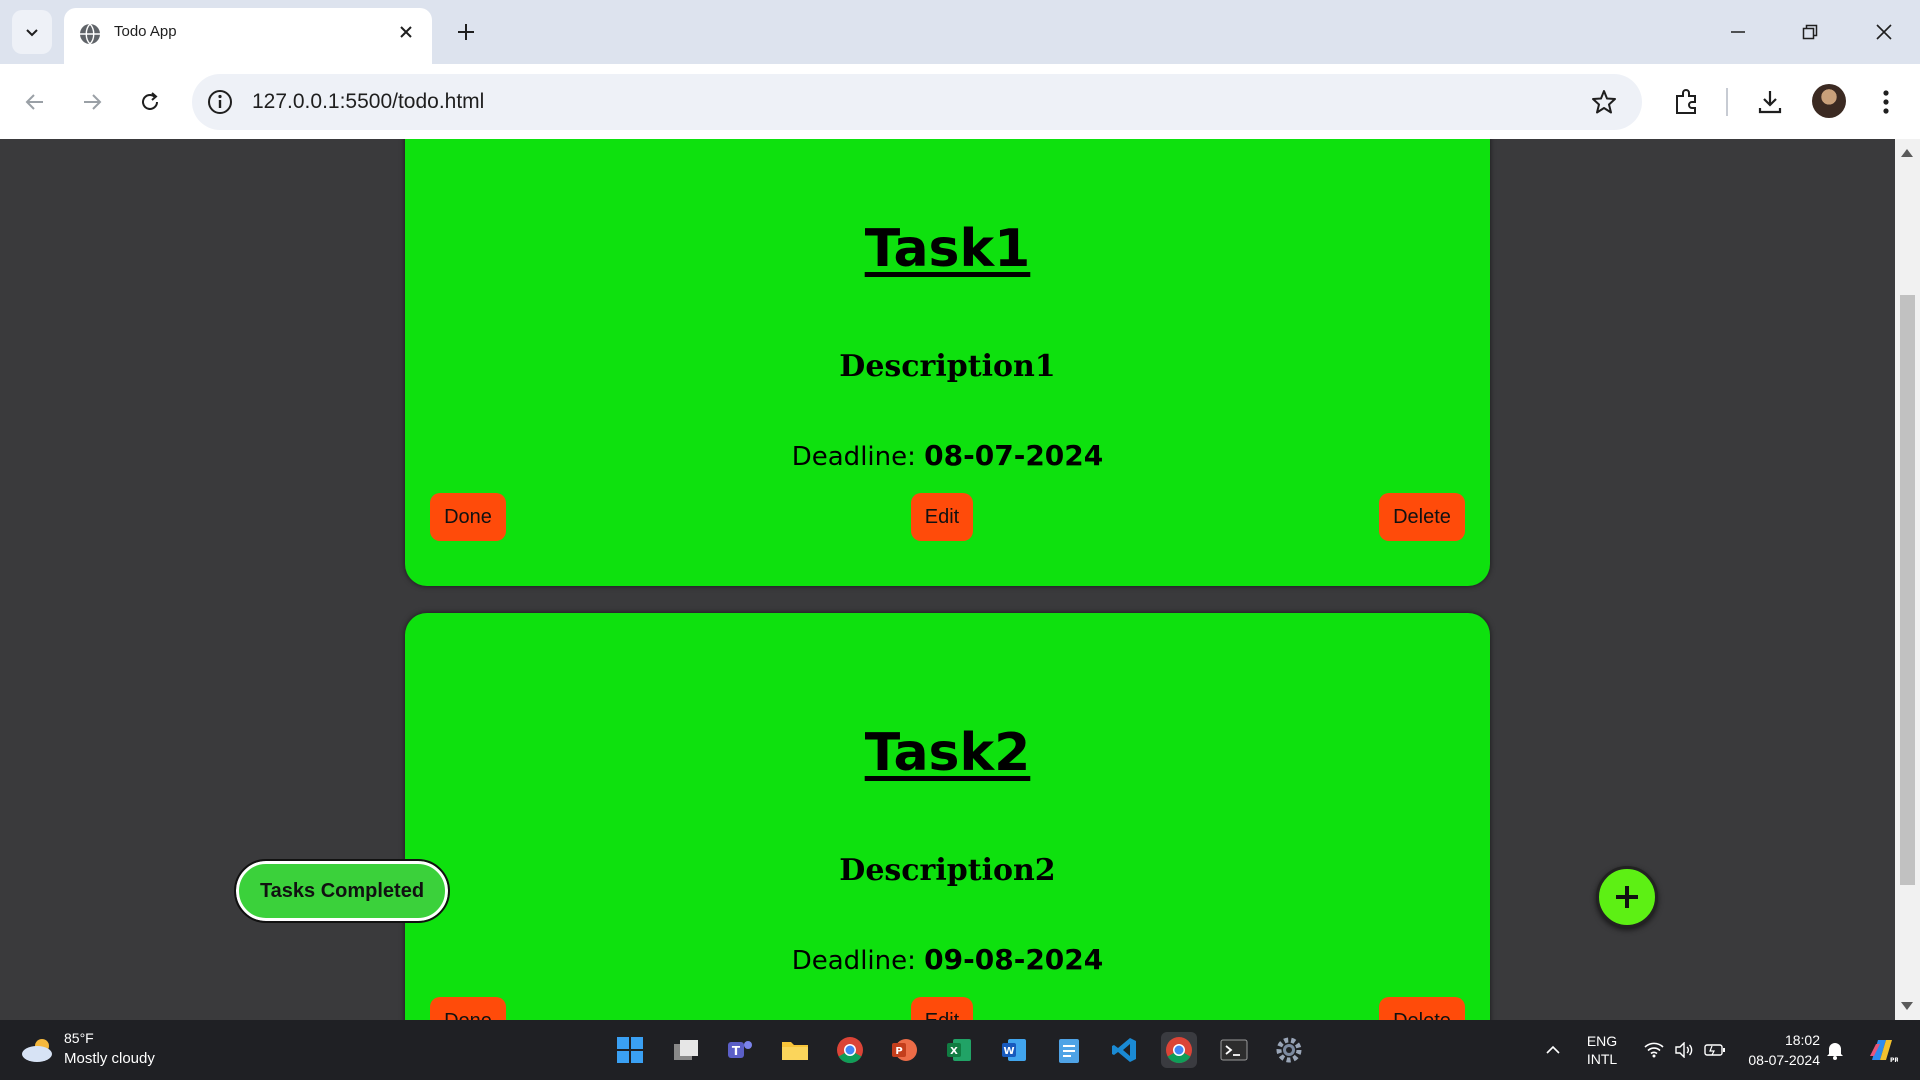 The image size is (1920, 1080). What do you see at coordinates (1775, 1050) in the screenshot?
I see `clock: 18:02 08-07-2024` at bounding box center [1775, 1050].